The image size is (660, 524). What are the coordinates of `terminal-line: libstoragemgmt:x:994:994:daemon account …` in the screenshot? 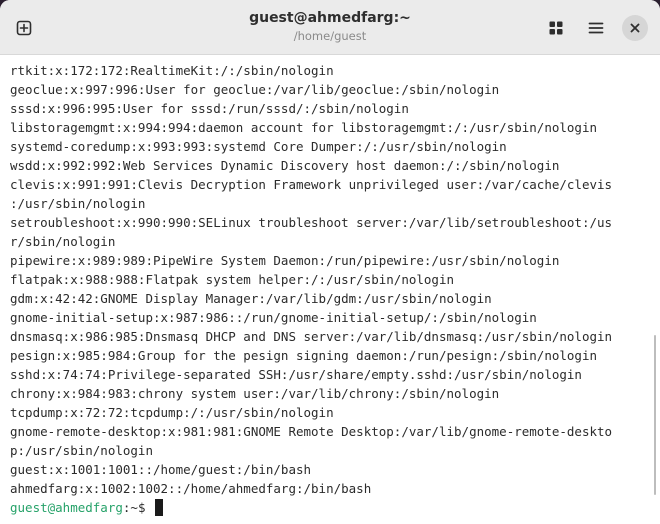 It's located at (303, 127).